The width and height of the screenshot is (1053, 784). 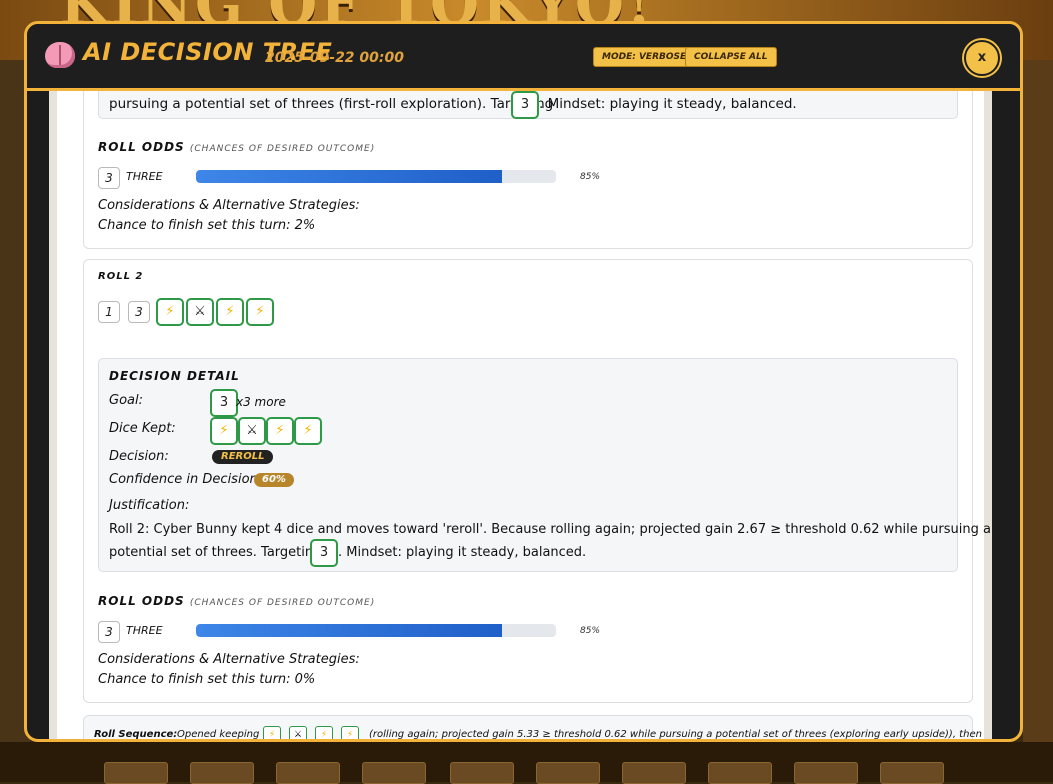 I want to click on roll-2-odds-title: ROLL ODDS (CHANCES OF DESIRED OUTCOME), so click(x=237, y=601).